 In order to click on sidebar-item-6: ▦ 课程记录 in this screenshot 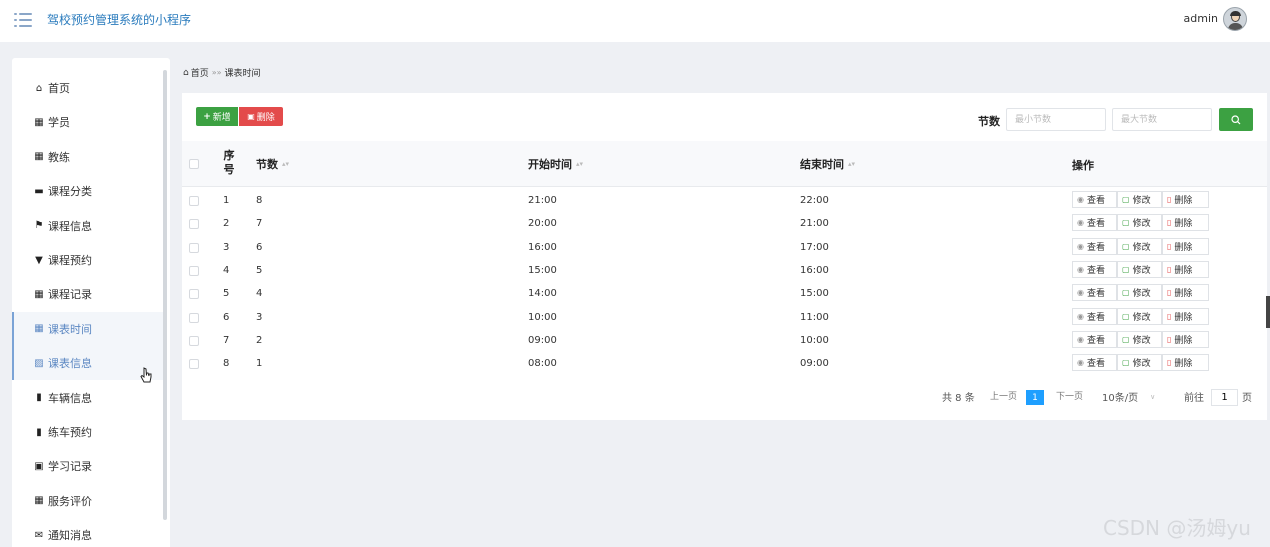, I will do `click(88, 294)`.